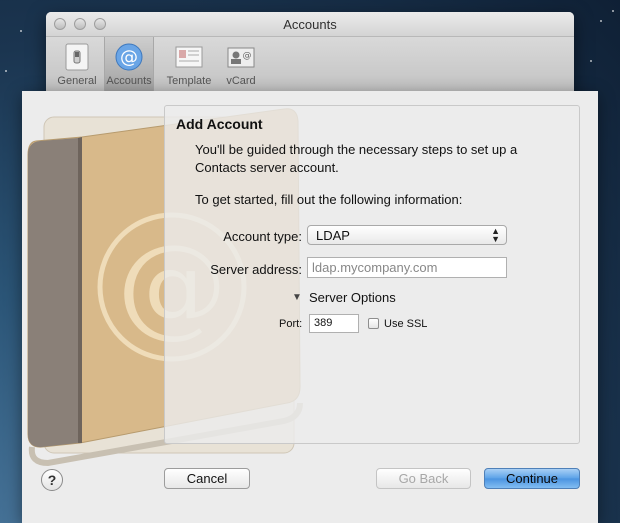 Image resolution: width=620 pixels, height=523 pixels. Describe the element at coordinates (406, 324) in the screenshot. I see `use-ssl-label: Use SSL` at that location.